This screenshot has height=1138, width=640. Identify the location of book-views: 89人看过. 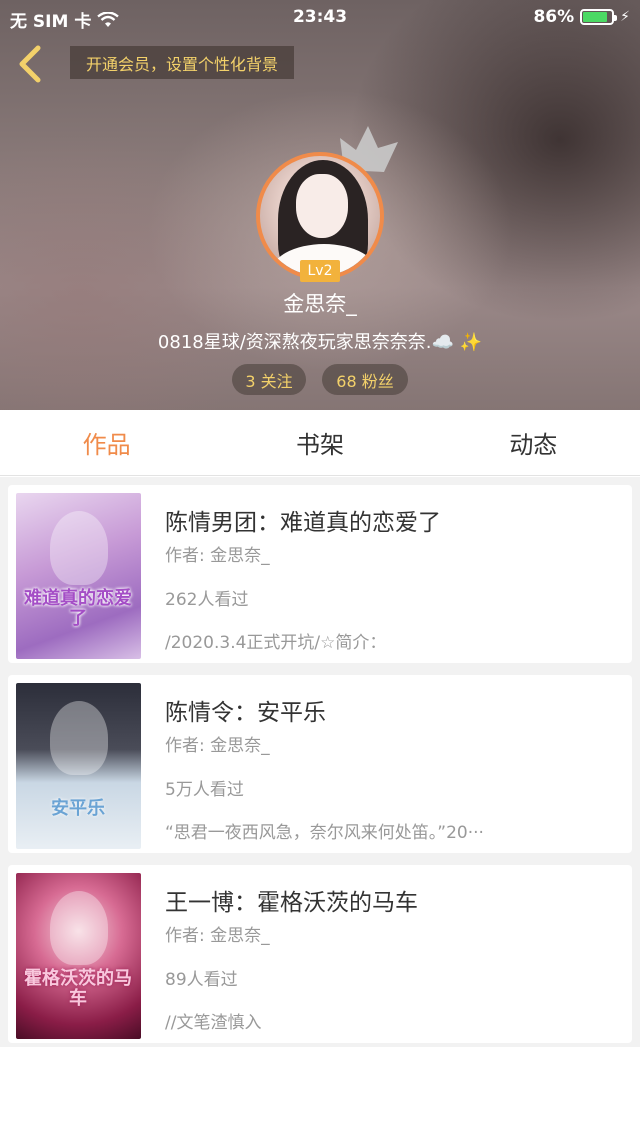
(201, 980).